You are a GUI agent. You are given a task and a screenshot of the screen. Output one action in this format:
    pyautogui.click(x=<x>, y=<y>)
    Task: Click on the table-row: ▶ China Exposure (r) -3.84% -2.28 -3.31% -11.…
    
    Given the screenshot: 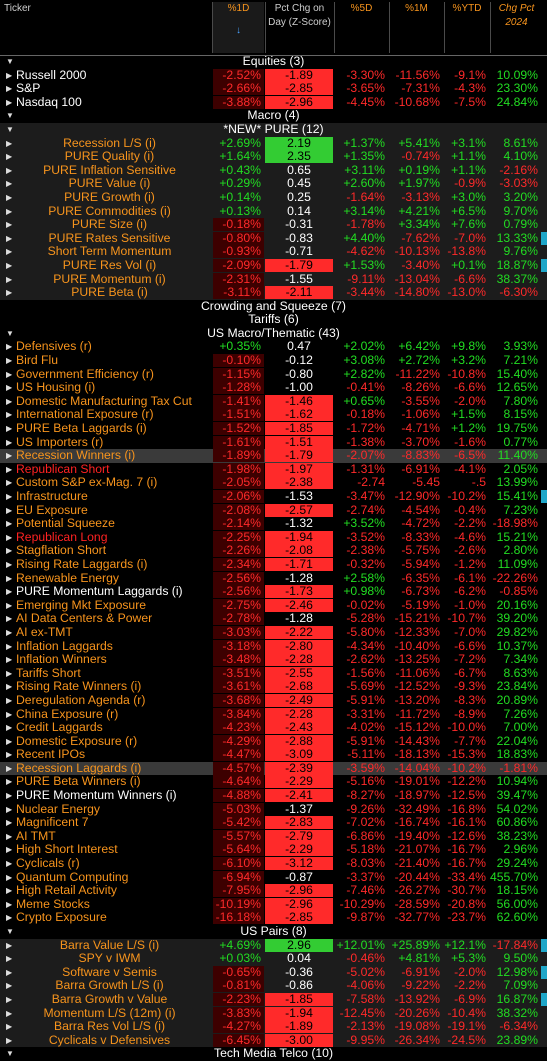 What is the action you would take?
    pyautogui.click(x=273, y=714)
    